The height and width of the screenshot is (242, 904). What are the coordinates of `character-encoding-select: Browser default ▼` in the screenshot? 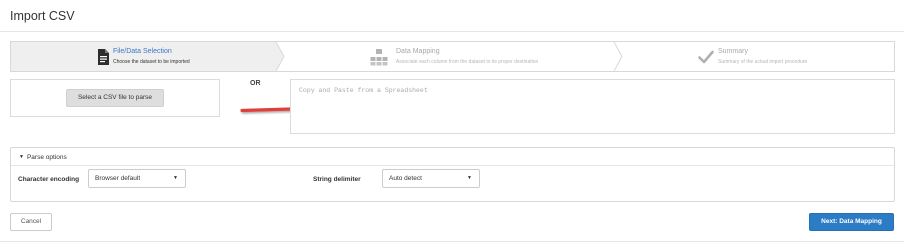 It's located at (137, 178).